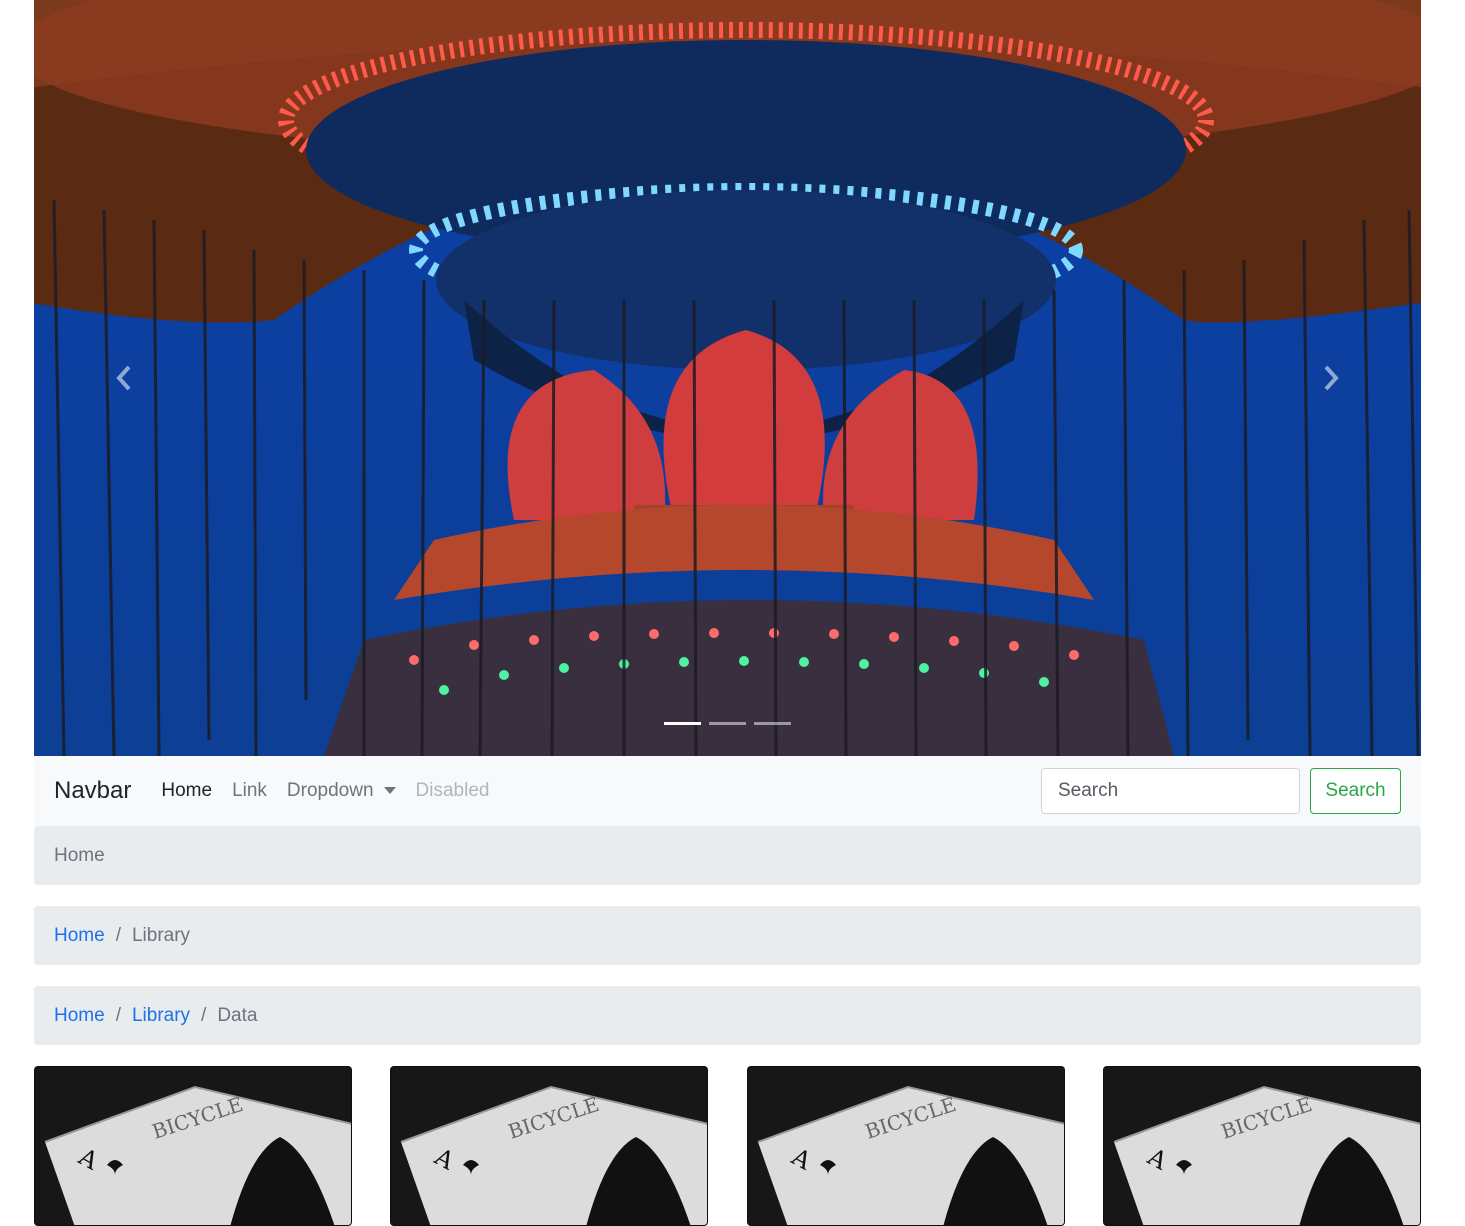 The width and height of the screenshot is (1465, 1226). I want to click on carousel-prev-button, so click(124, 378).